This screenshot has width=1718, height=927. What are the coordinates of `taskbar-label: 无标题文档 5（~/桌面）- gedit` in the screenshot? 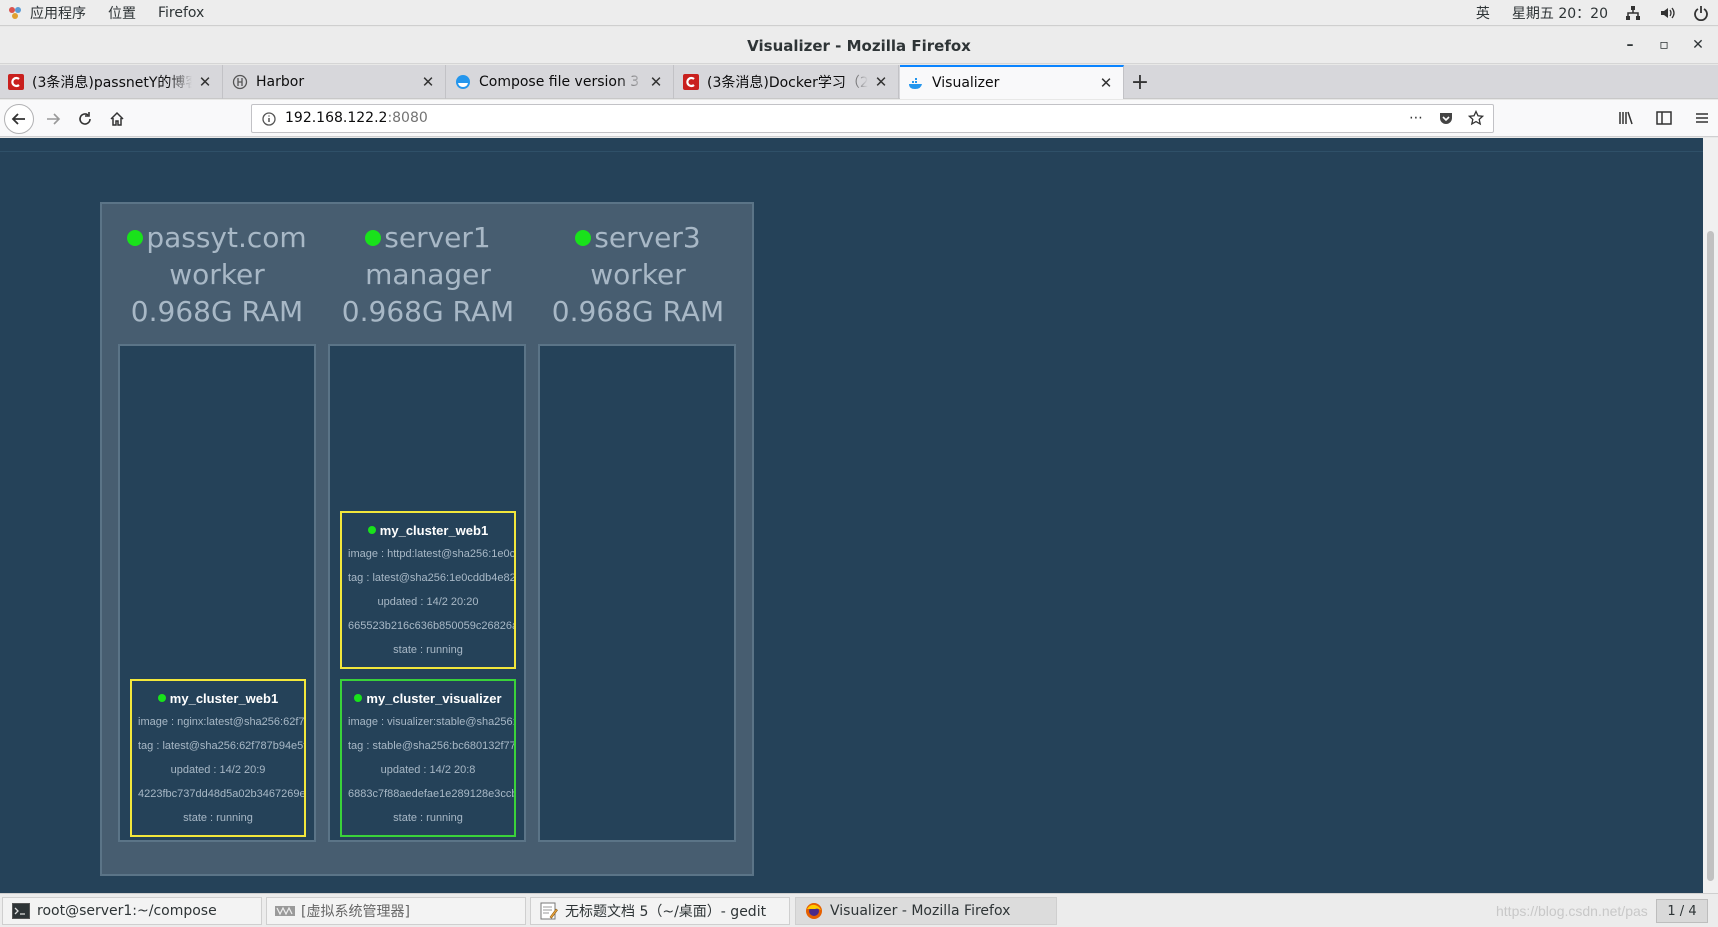 It's located at (666, 912).